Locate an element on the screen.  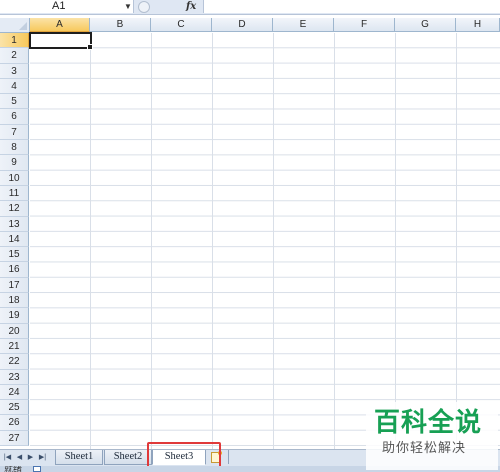
macro-record-icon is located at coordinates (37, 469).